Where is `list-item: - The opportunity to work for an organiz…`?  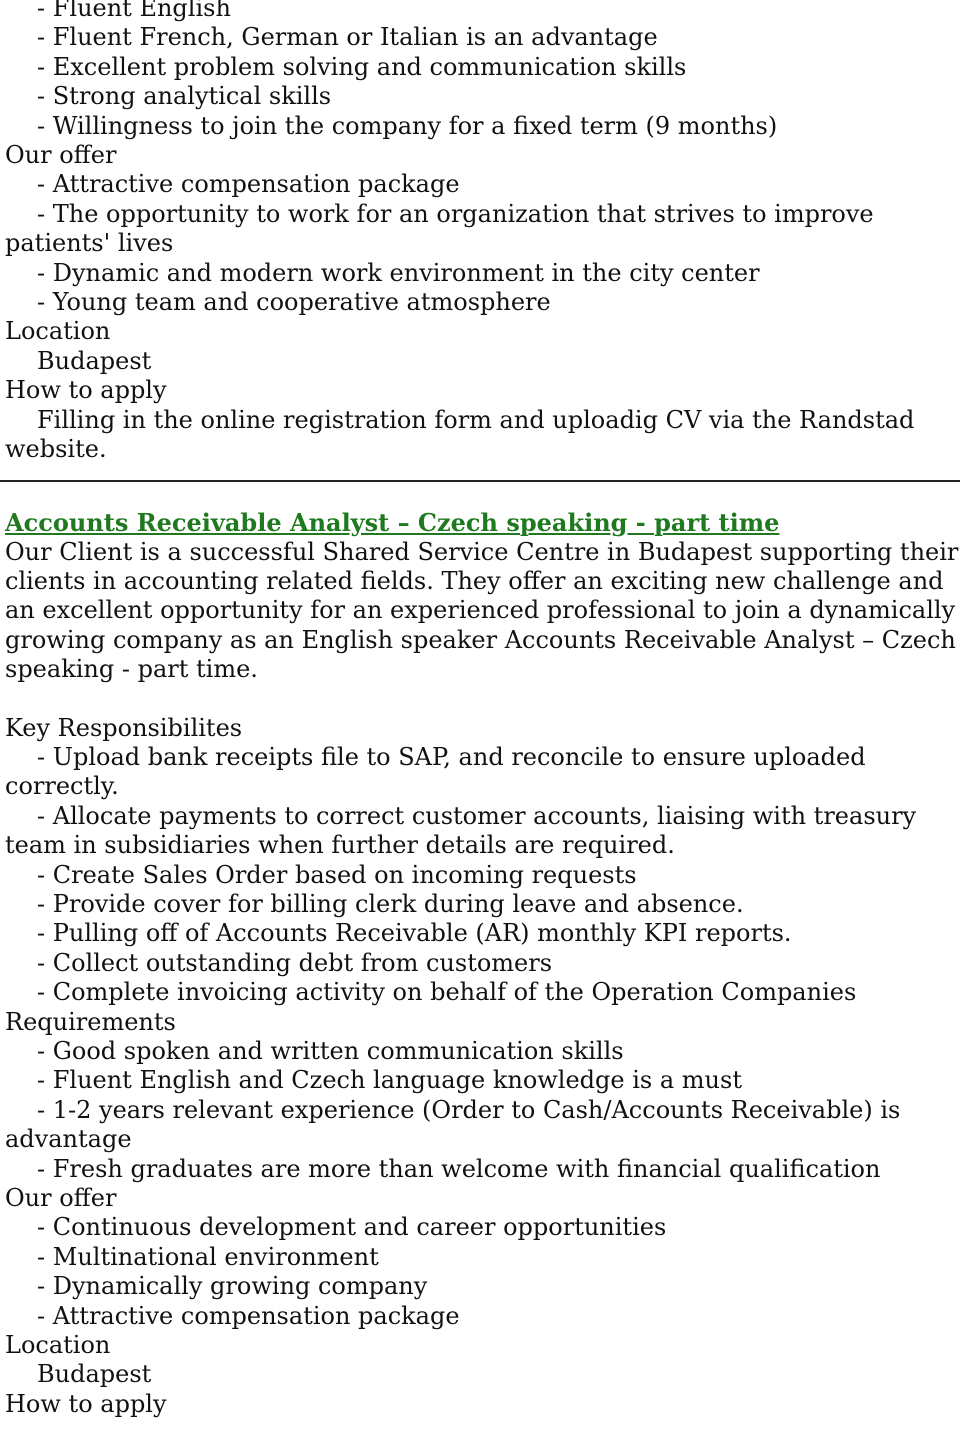
list-item: - The opportunity to work for an organiz… is located at coordinates (443, 228).